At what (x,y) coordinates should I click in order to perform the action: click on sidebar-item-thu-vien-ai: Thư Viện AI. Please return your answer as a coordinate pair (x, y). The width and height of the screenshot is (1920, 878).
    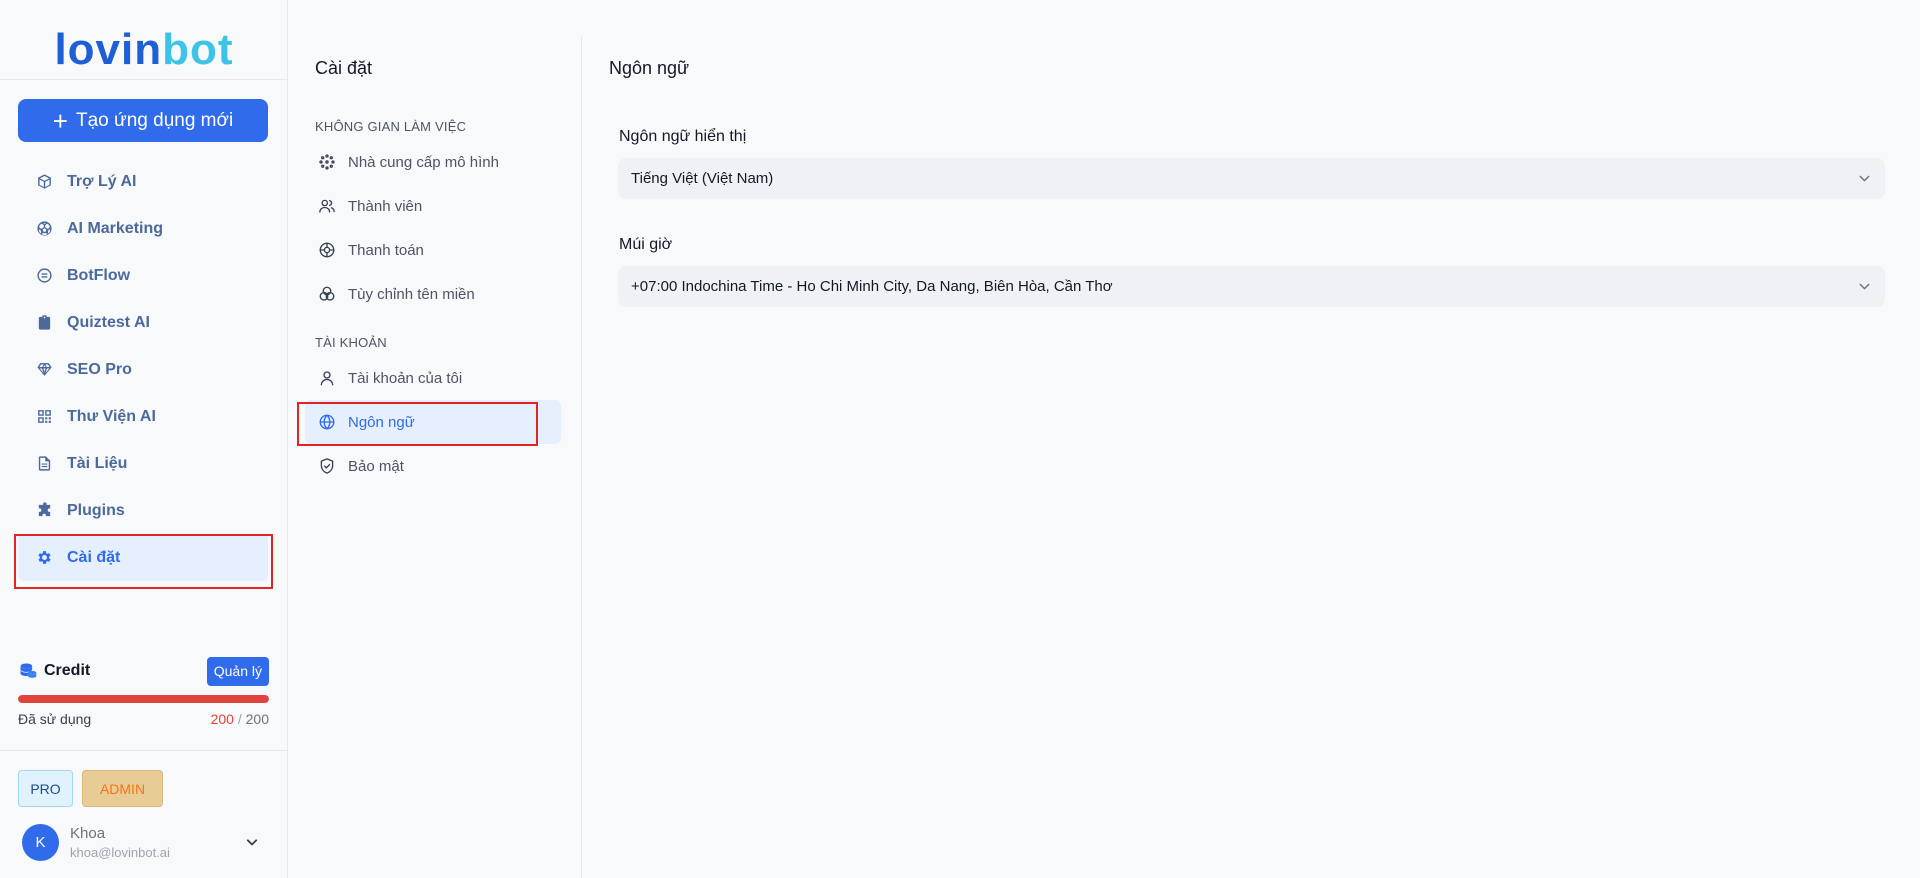
    Looking at the image, I should click on (143, 416).